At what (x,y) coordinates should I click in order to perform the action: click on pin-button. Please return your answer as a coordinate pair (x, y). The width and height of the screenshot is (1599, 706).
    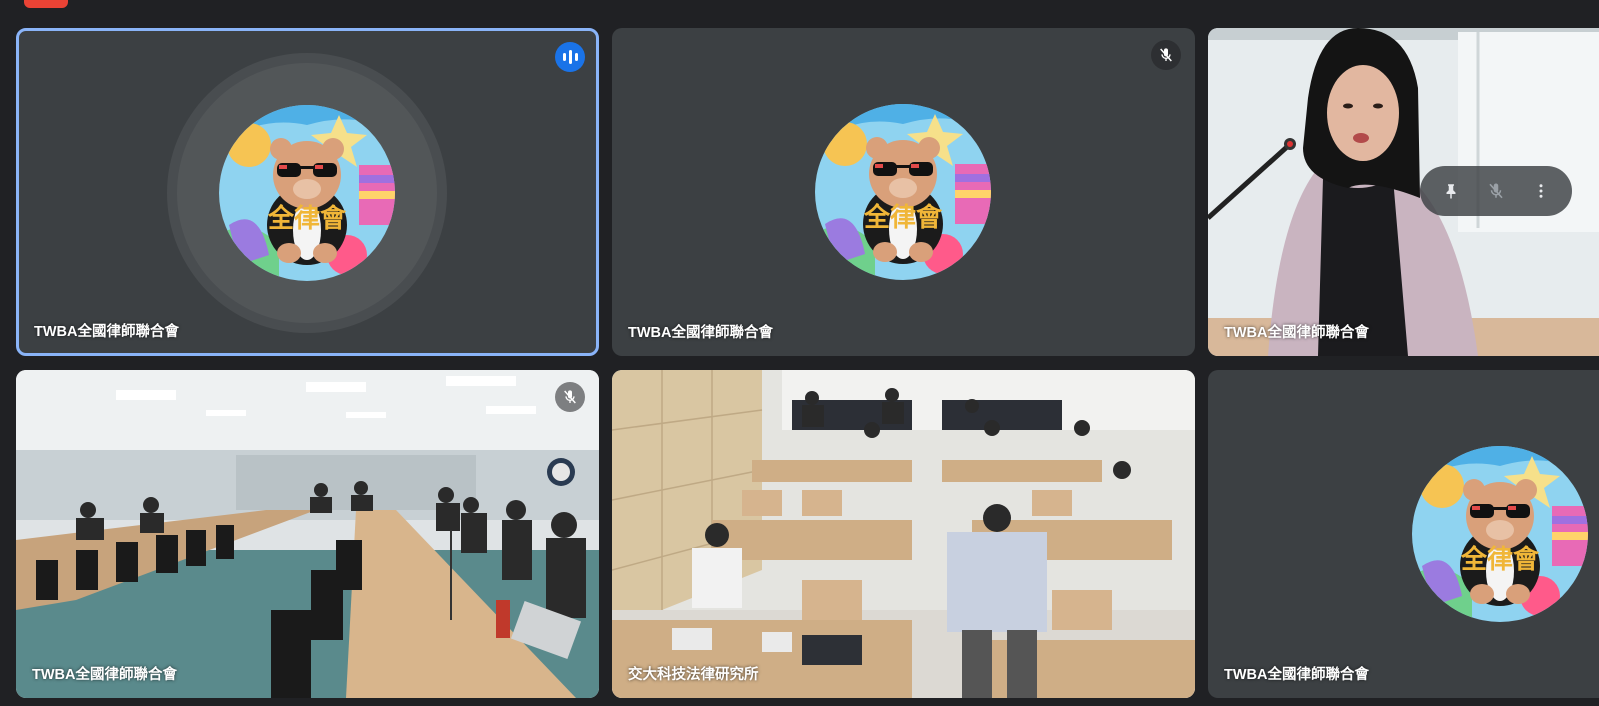
    Looking at the image, I should click on (1451, 191).